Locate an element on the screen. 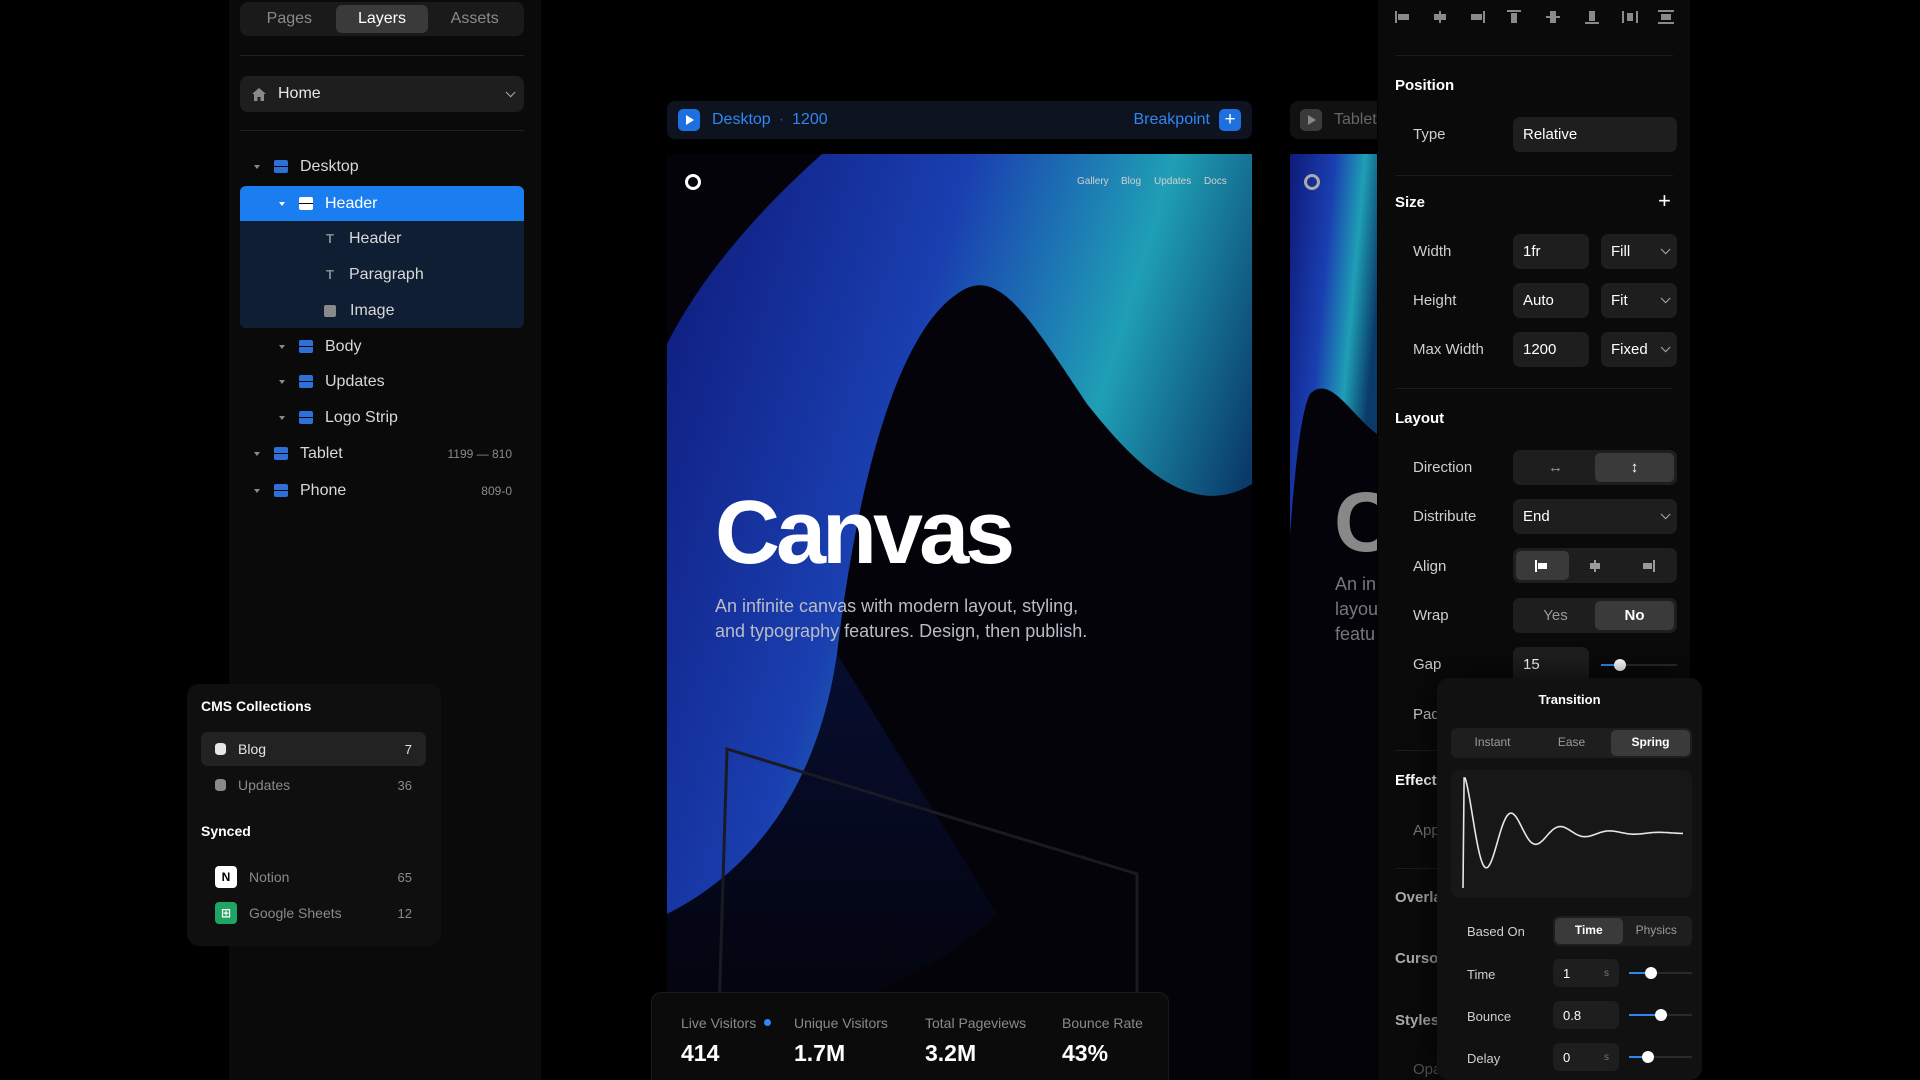 The image size is (1920, 1080). transition-ease-button: Ease is located at coordinates (1571, 743).